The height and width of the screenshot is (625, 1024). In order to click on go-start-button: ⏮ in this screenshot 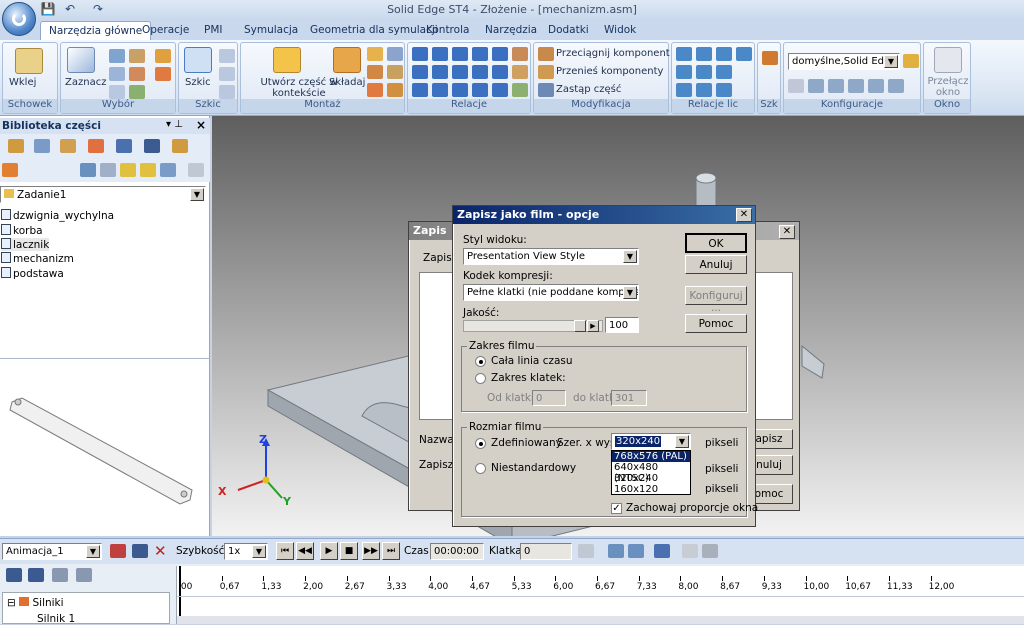, I will do `click(285, 551)`.